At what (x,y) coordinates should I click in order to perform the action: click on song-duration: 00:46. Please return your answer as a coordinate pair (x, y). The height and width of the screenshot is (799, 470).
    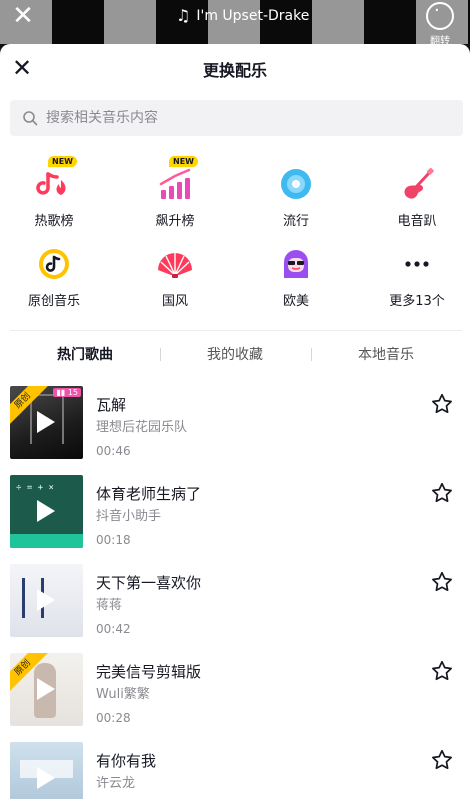
    Looking at the image, I should click on (113, 451).